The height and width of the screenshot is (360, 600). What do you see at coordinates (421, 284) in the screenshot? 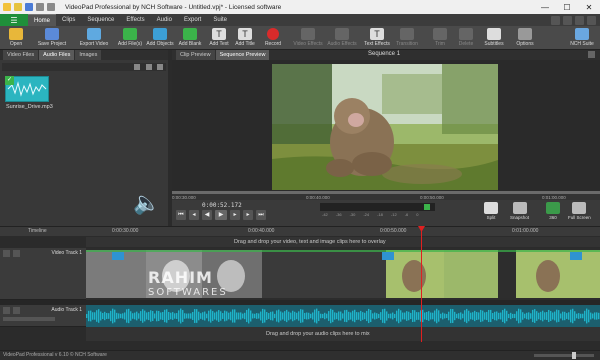
I see `playhead` at bounding box center [421, 284].